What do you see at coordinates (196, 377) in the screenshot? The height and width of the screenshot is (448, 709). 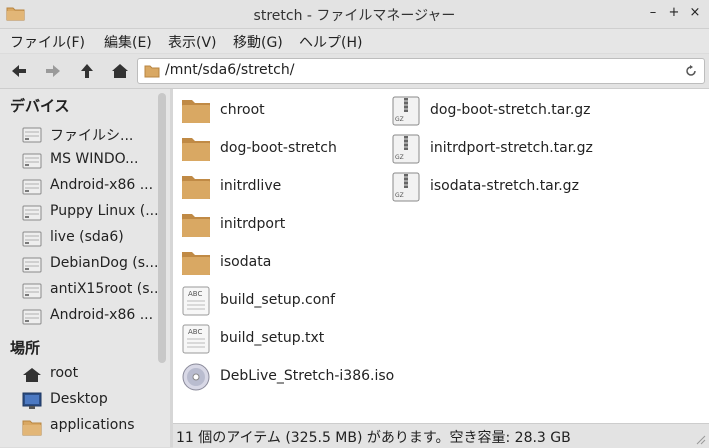 I see `disc-image-icon` at bounding box center [196, 377].